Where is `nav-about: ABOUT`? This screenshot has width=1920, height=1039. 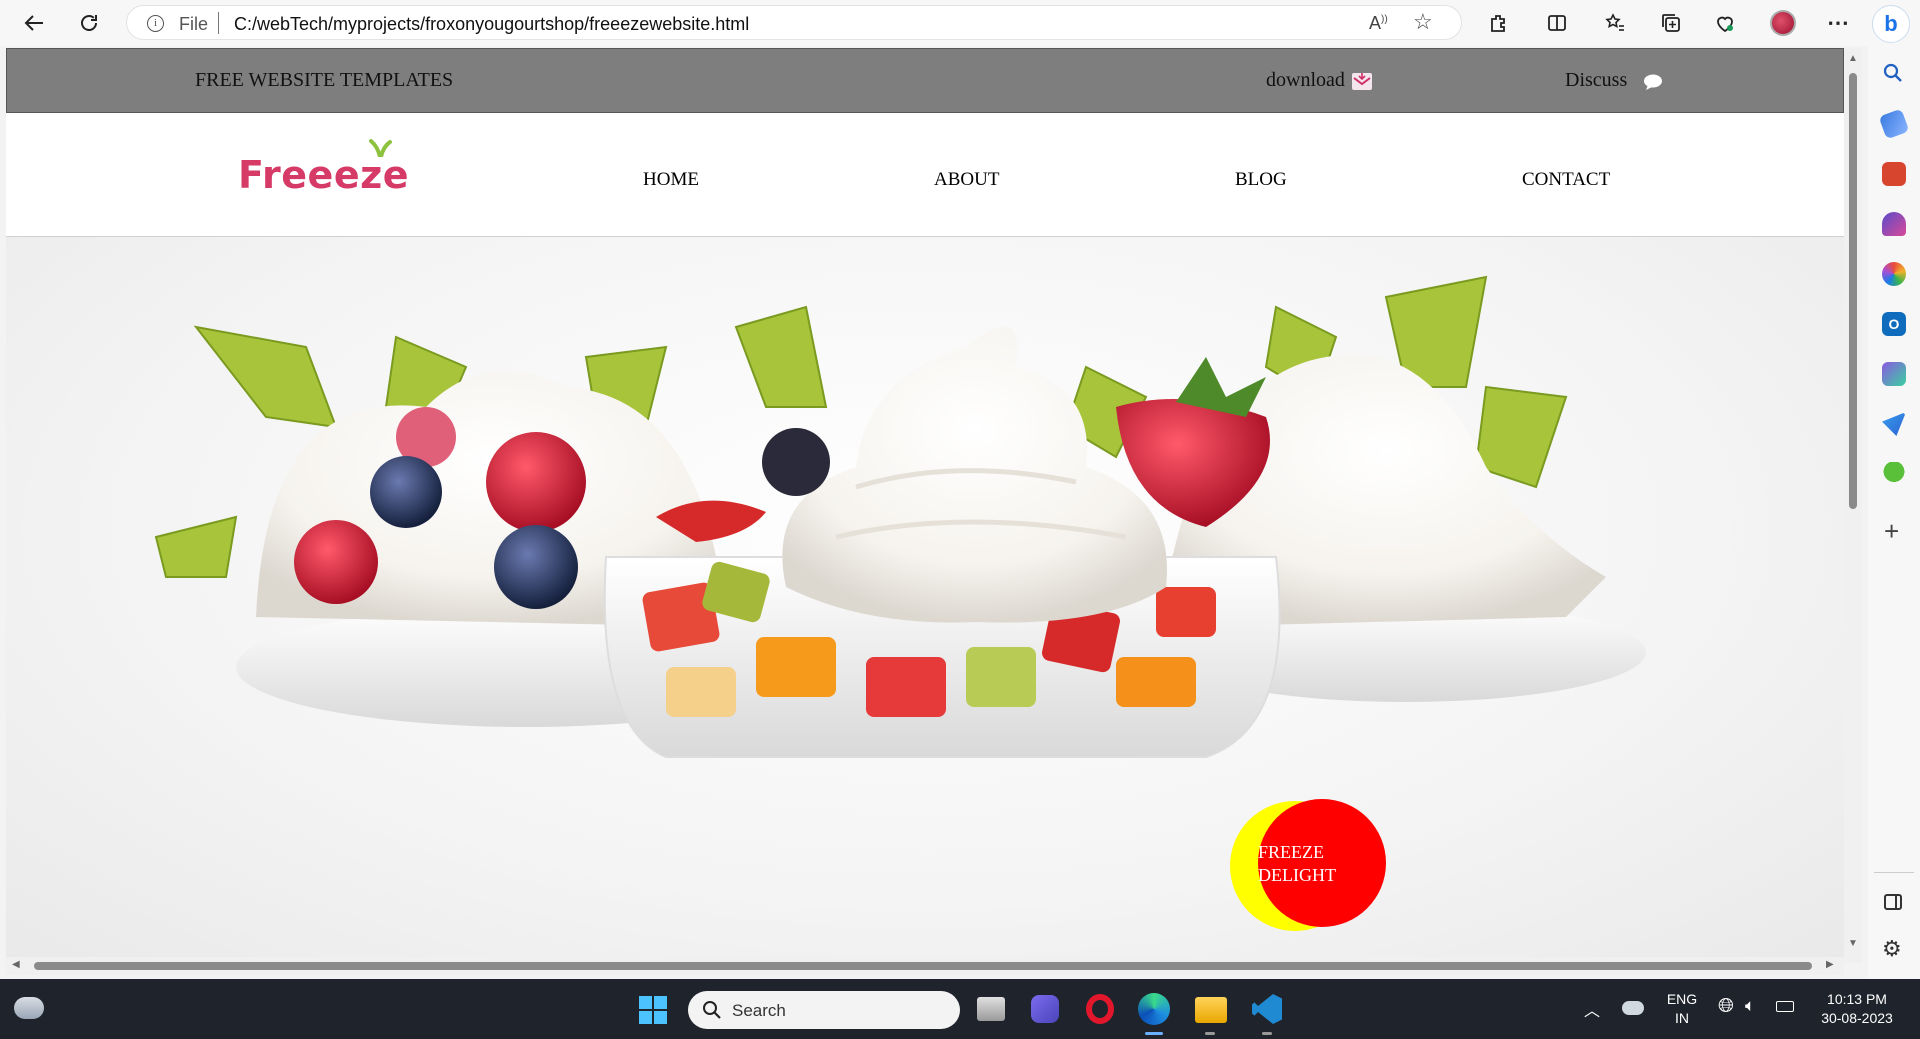
nav-about: ABOUT is located at coordinates (966, 180).